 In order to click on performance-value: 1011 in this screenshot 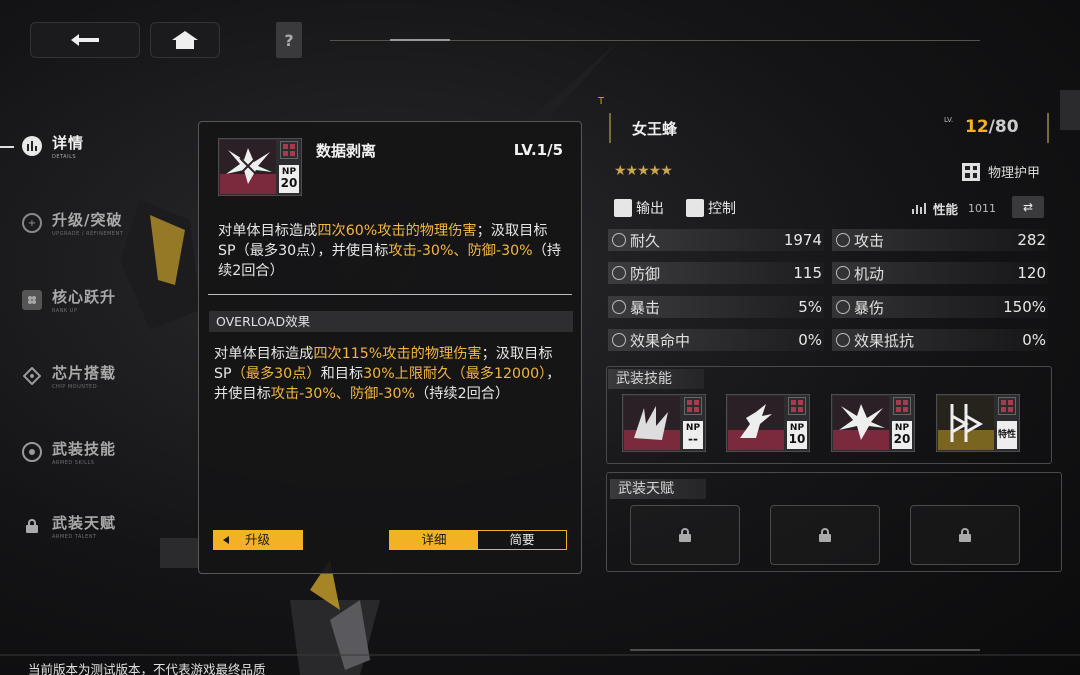, I will do `click(982, 208)`.